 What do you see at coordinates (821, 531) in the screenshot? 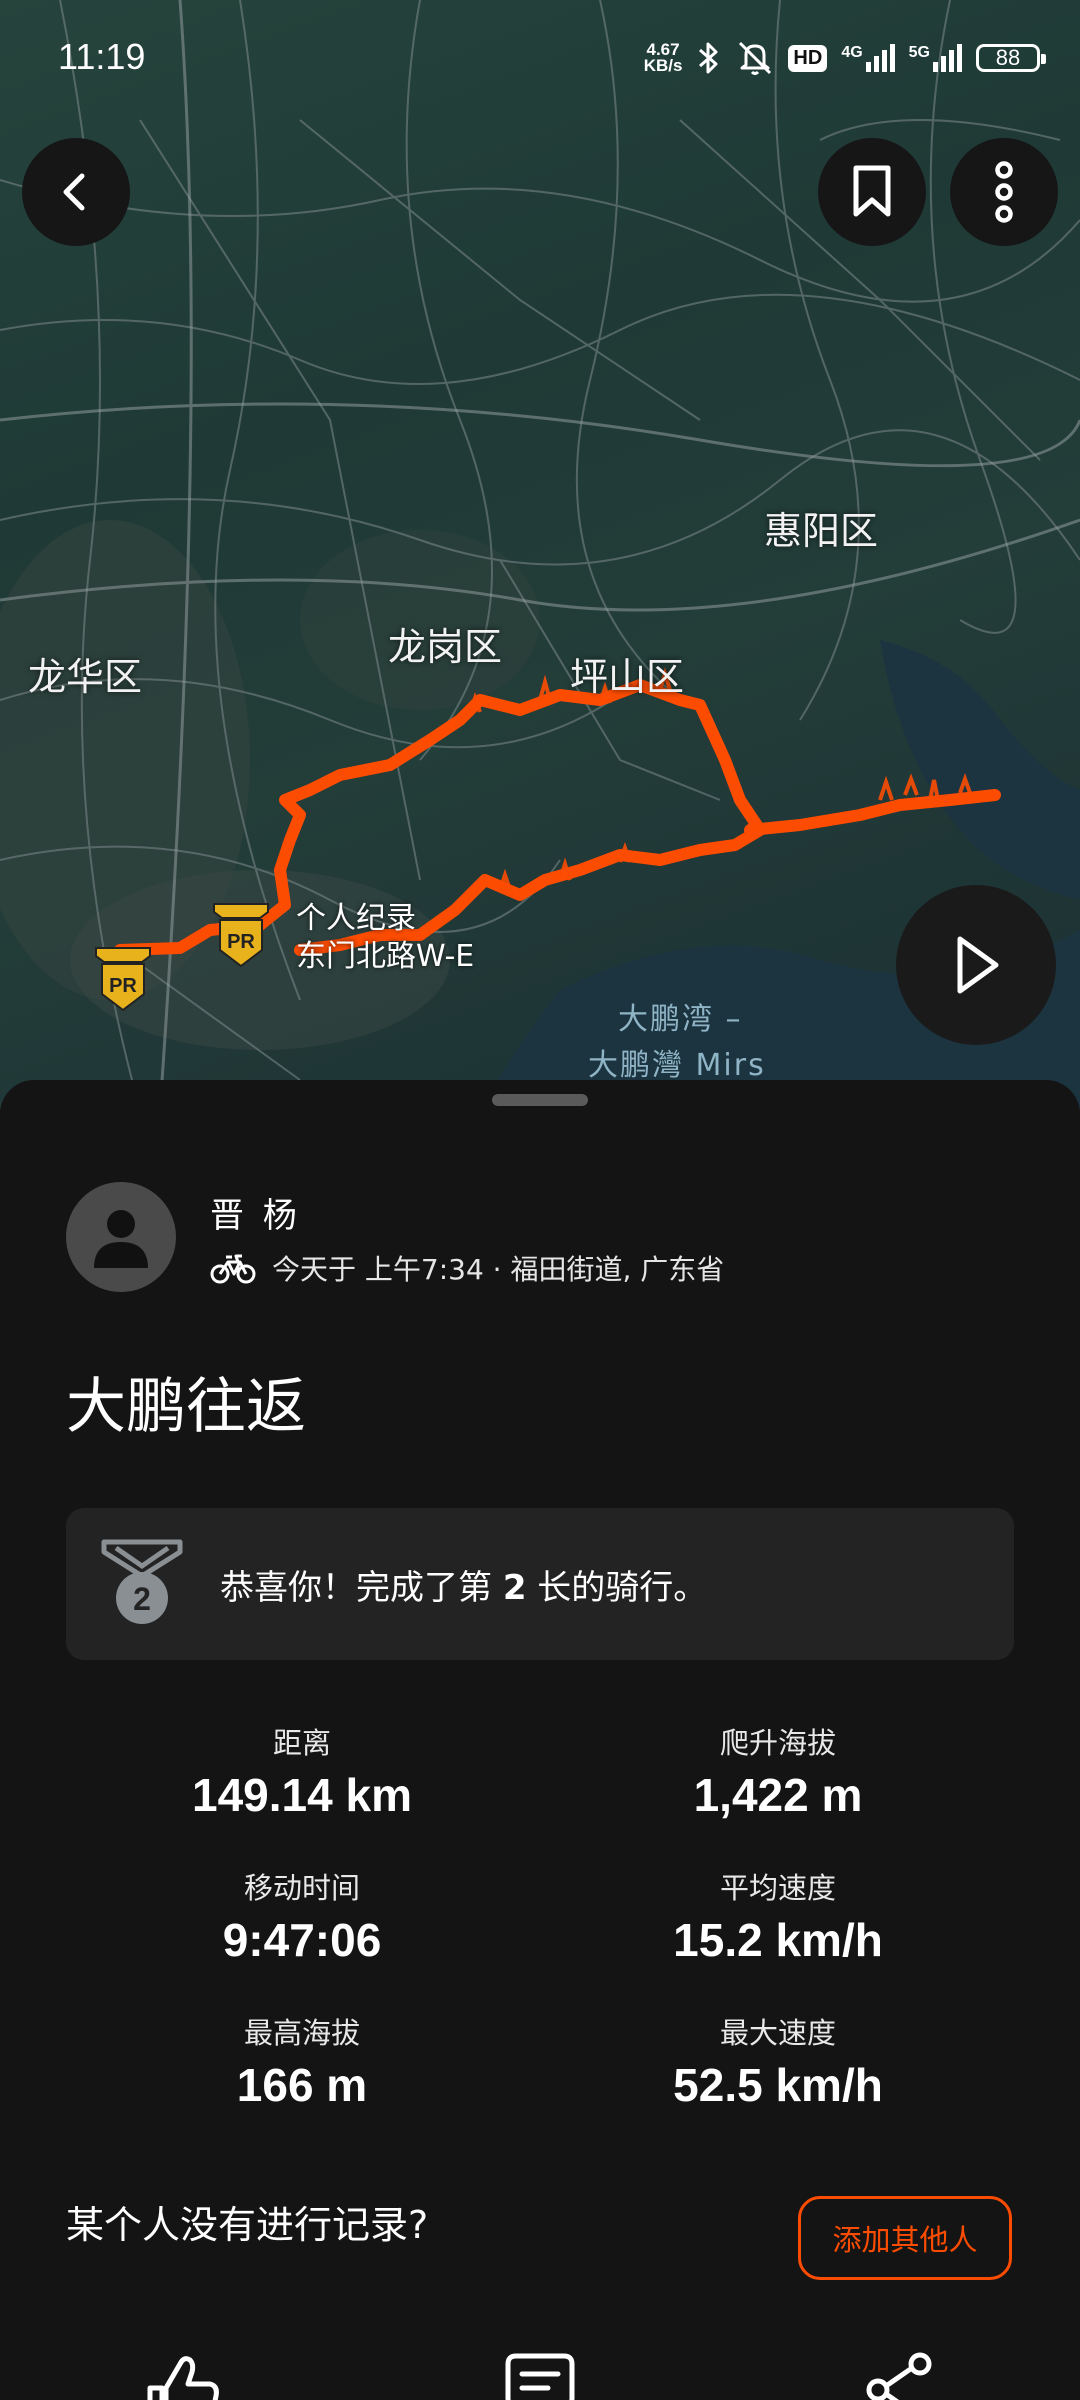
I see `map-label-huiyang: 惠阳区` at bounding box center [821, 531].